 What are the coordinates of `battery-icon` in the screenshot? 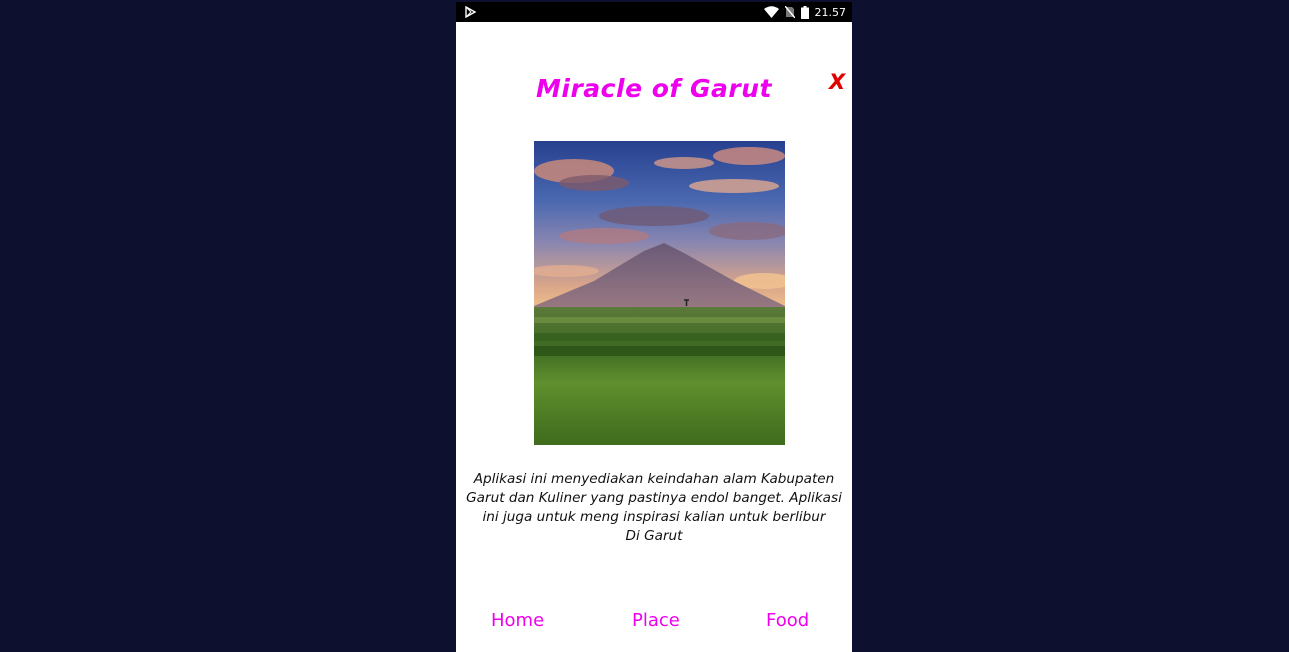 It's located at (804, 12).